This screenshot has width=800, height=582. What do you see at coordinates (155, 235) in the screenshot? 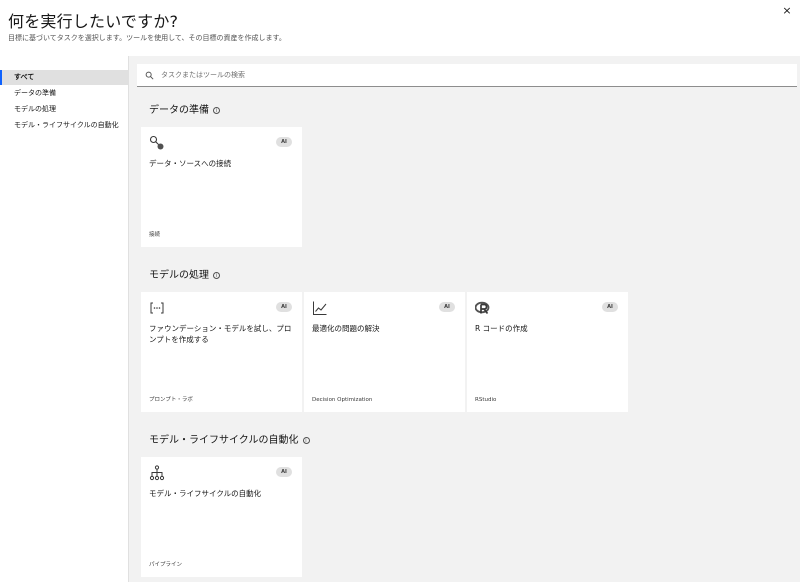
I see `card-footer: 接続` at bounding box center [155, 235].